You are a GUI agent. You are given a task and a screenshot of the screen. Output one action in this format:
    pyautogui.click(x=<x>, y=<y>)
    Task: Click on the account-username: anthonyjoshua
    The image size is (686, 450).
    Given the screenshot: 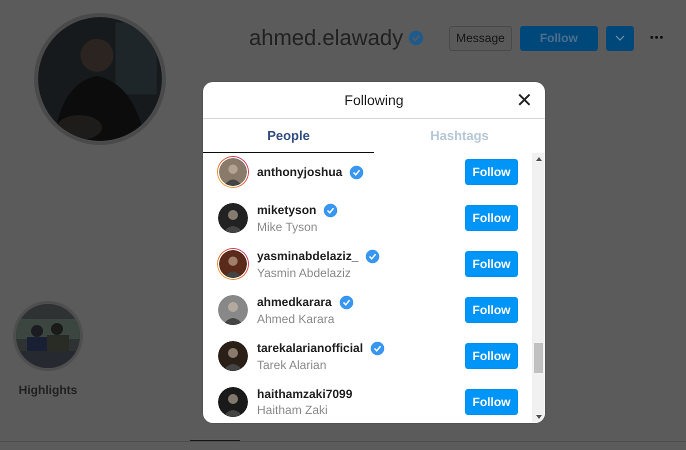 What is the action you would take?
    pyautogui.click(x=299, y=172)
    